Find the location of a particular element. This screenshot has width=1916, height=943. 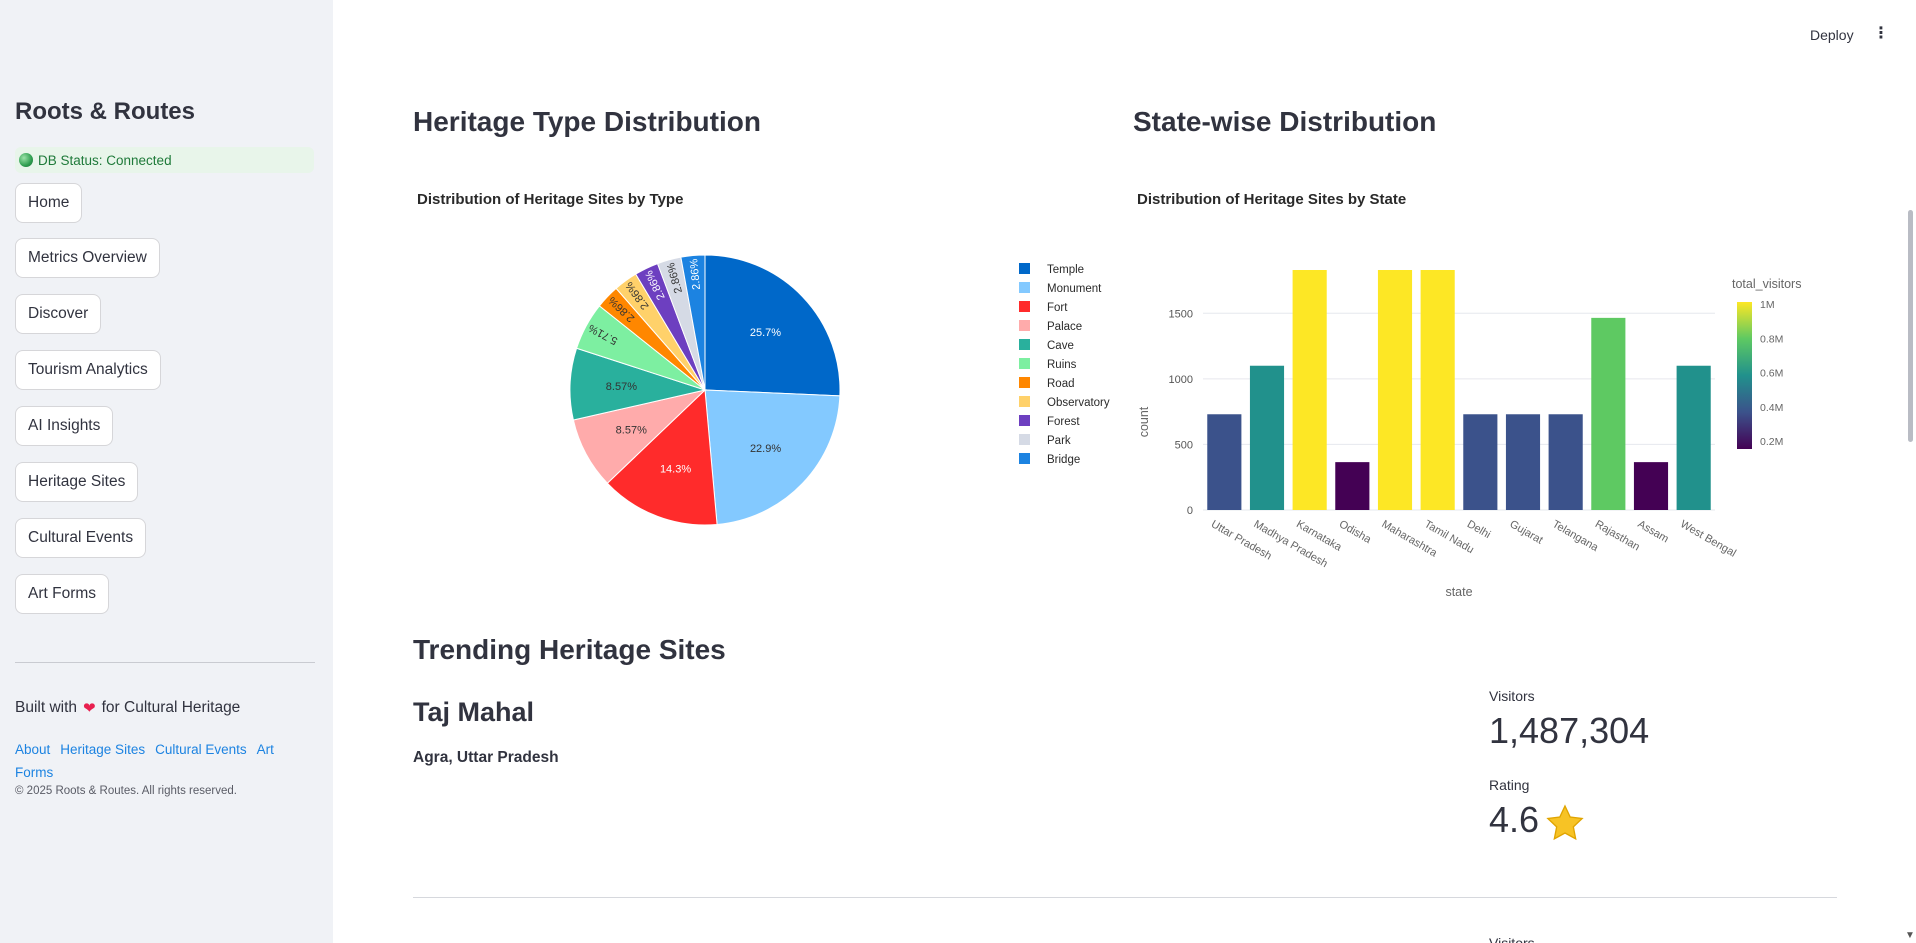

star-icon is located at coordinates (1565, 822).